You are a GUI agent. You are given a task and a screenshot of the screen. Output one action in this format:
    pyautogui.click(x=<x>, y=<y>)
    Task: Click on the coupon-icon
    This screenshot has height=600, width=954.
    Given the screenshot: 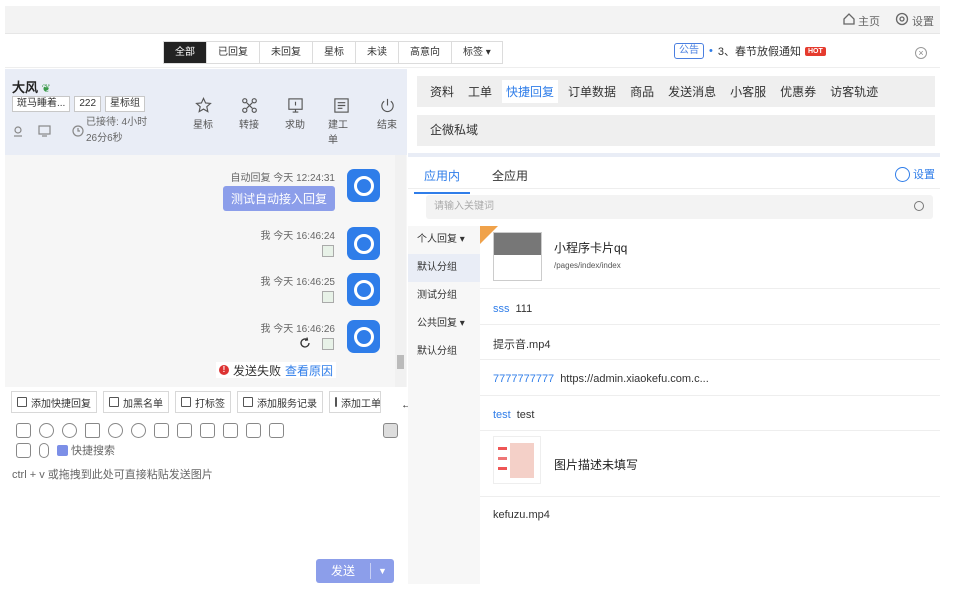 What is the action you would take?
    pyautogui.click(x=115, y=430)
    